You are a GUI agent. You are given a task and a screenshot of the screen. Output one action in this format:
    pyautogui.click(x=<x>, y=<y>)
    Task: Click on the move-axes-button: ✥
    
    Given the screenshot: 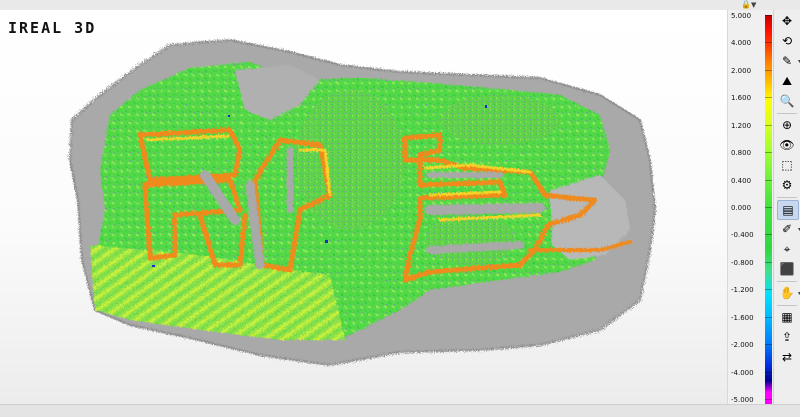 What is the action you would take?
    pyautogui.click(x=787, y=21)
    